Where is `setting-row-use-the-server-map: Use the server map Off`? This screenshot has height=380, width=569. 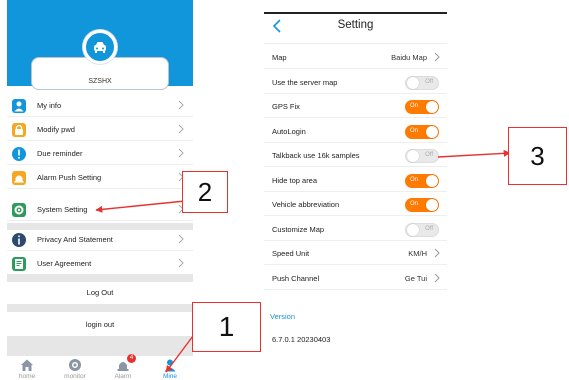 setting-row-use-the-server-map: Use the server map Off is located at coordinates (355, 82).